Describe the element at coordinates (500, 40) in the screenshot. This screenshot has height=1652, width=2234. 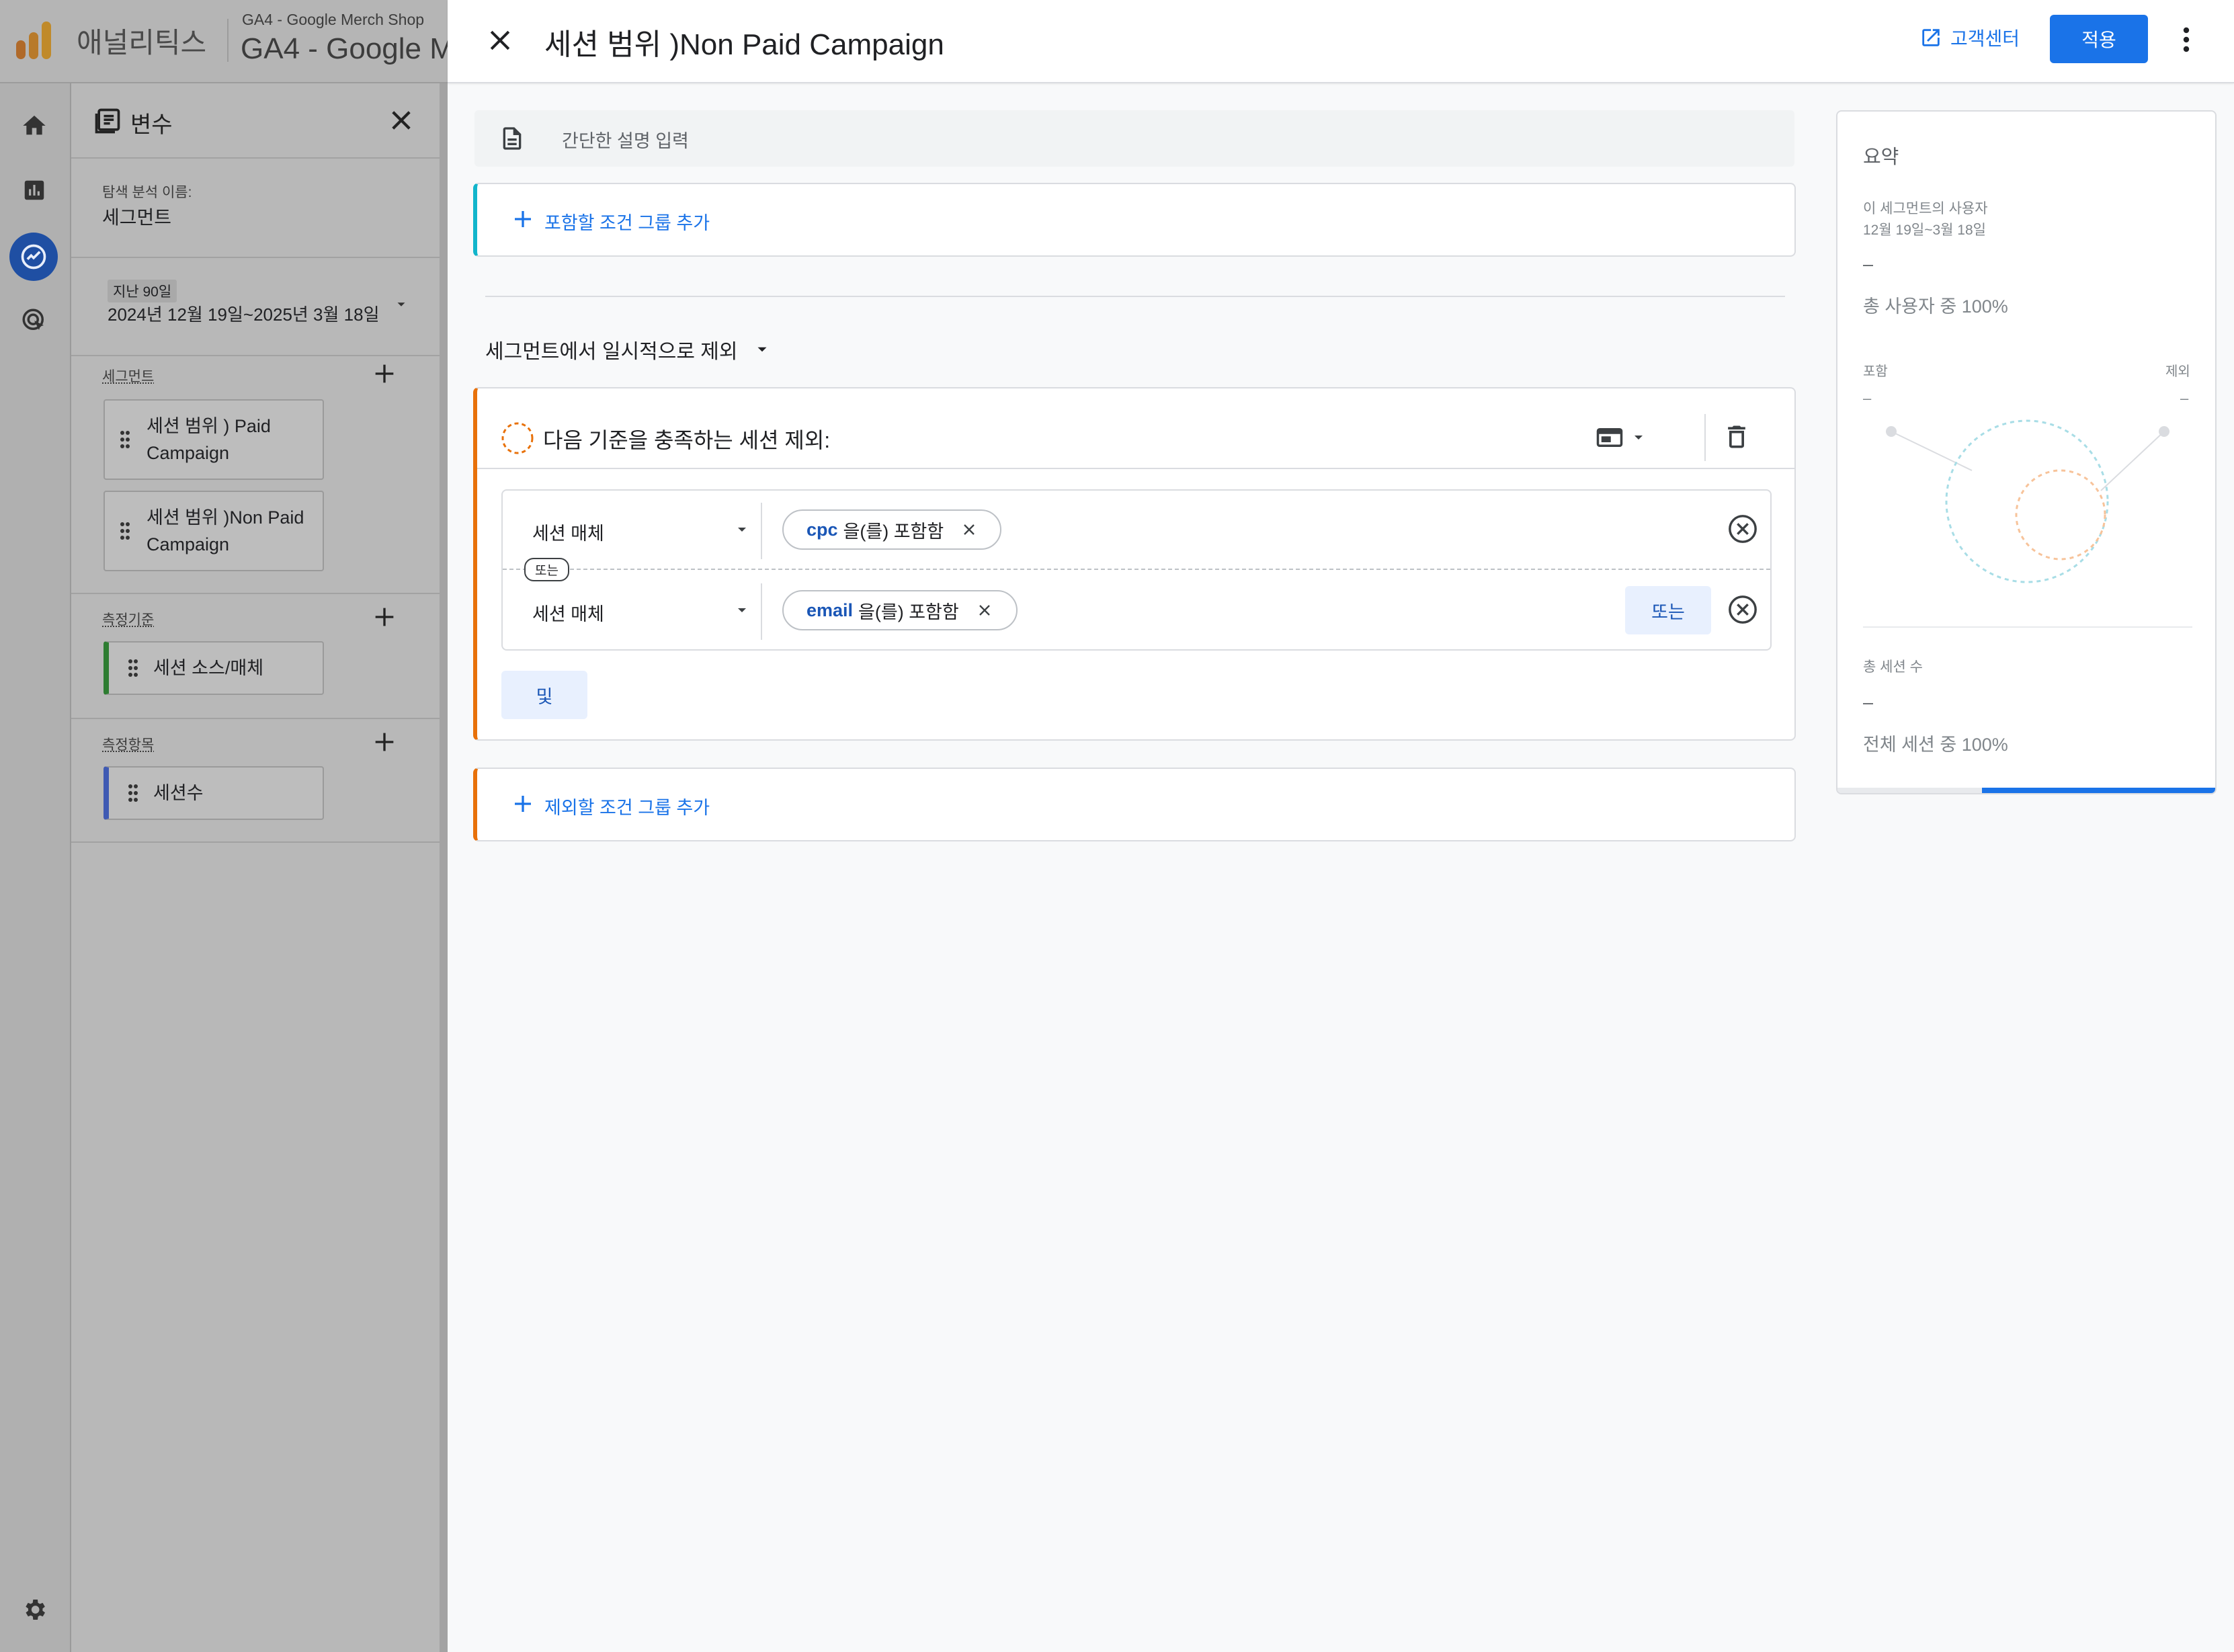
I see `close-icon` at that location.